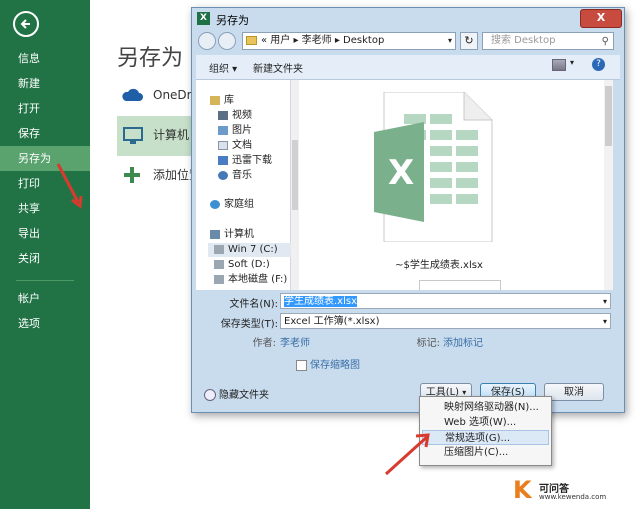  Describe the element at coordinates (45, 108) in the screenshot. I see `sidebar-item-open: 打开` at that location.